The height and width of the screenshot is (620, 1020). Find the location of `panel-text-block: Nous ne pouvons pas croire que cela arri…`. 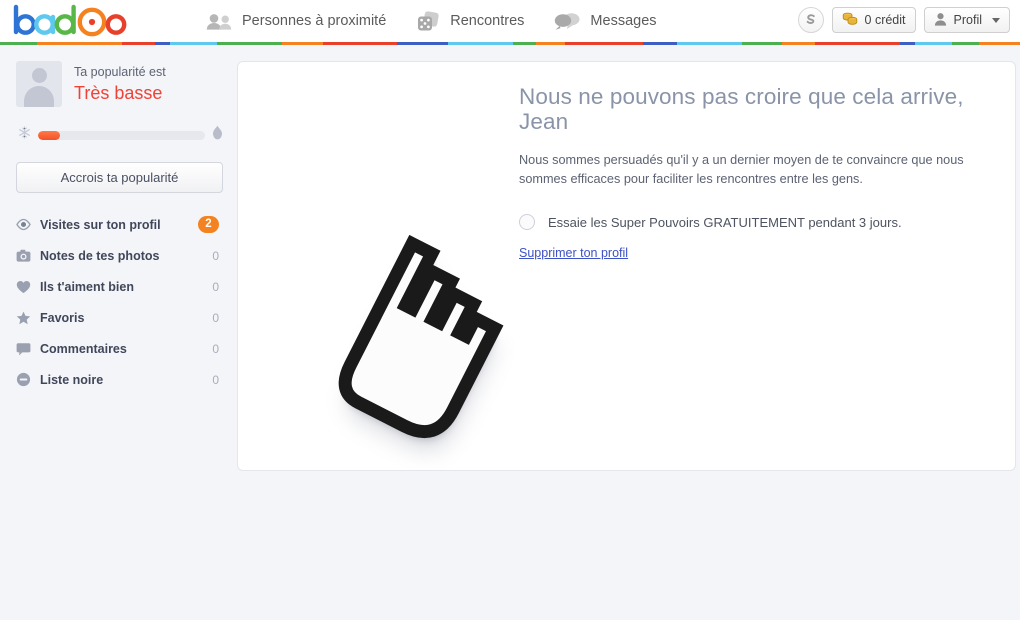

panel-text-block: Nous ne pouvons pas croire que cela arri… is located at coordinates (754, 173).